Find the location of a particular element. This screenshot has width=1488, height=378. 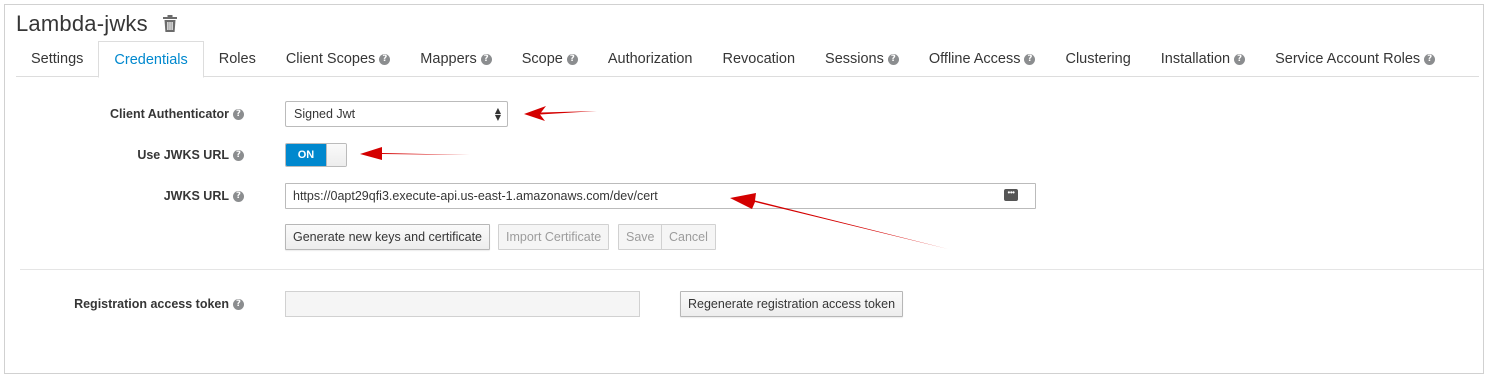

tab-authorization: Authorization is located at coordinates (650, 59).